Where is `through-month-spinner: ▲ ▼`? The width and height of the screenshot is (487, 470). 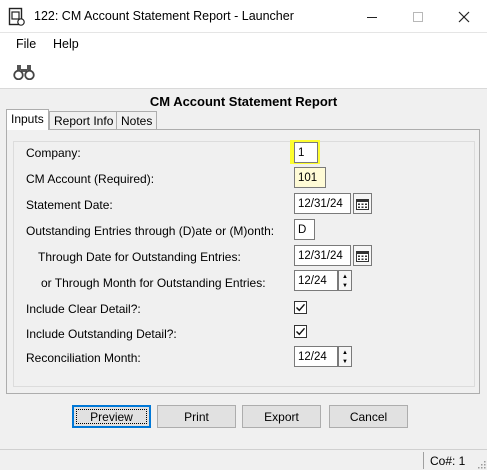
through-month-spinner: ▲ ▼ is located at coordinates (345, 280).